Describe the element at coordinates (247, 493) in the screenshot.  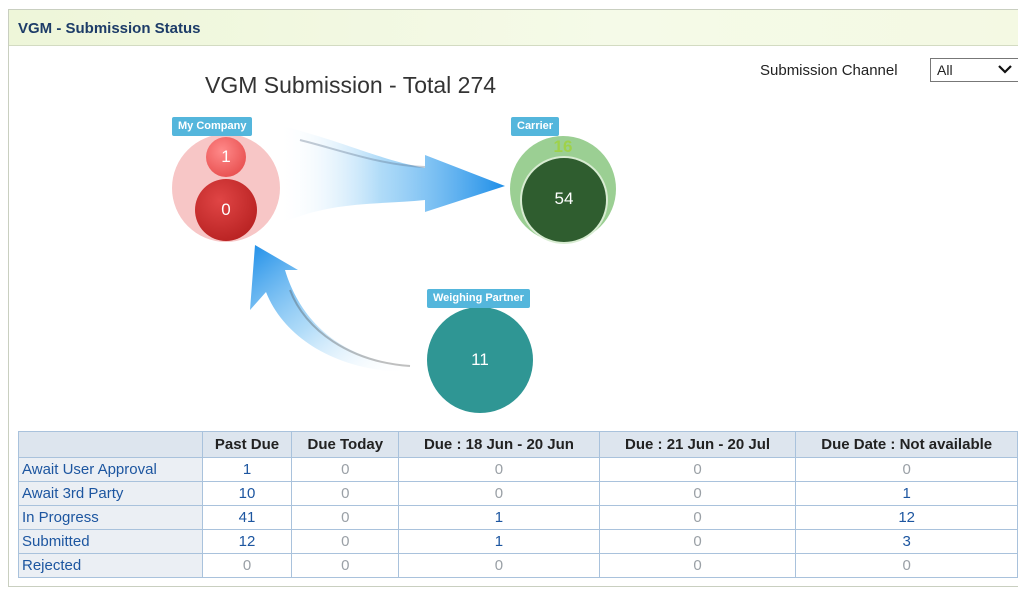
I see `table-cell: 10` at that location.